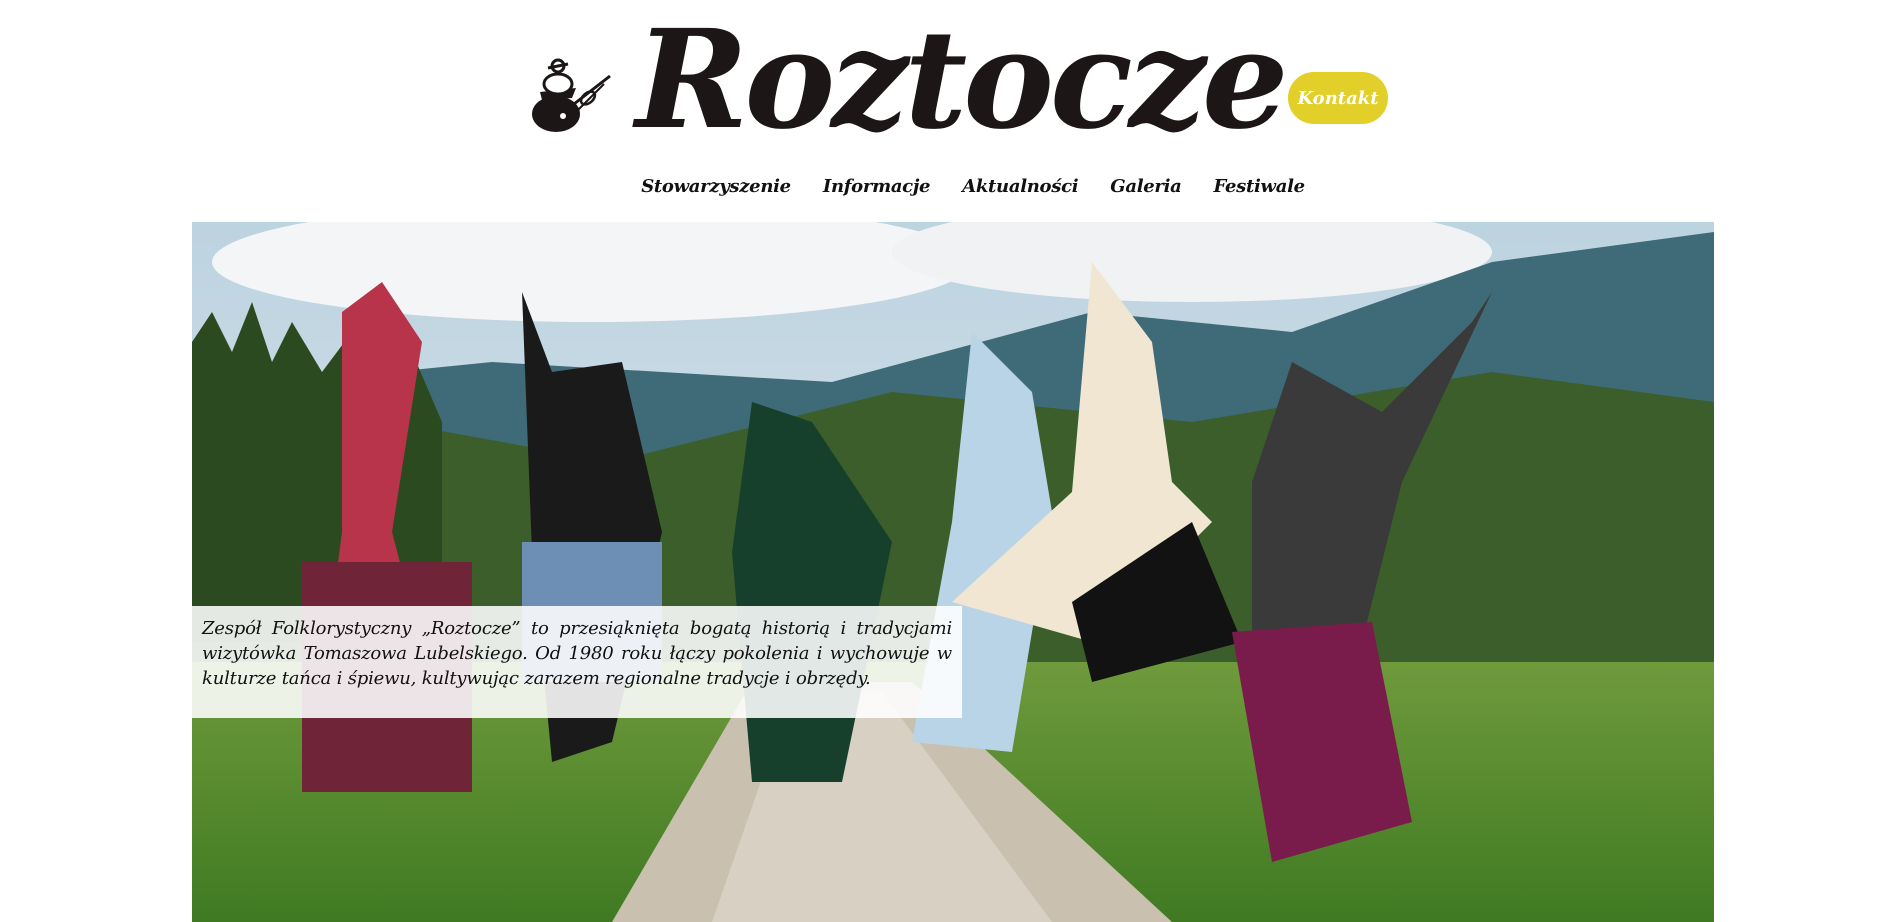  What do you see at coordinates (1338, 98) in the screenshot?
I see `contact-button: Kontakt` at bounding box center [1338, 98].